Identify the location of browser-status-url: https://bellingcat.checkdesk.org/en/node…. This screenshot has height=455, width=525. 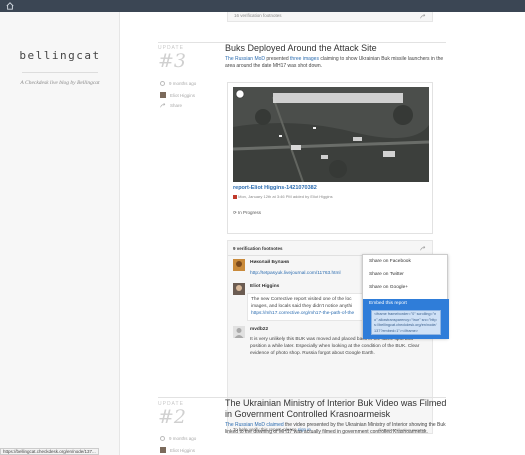
(49, 451).